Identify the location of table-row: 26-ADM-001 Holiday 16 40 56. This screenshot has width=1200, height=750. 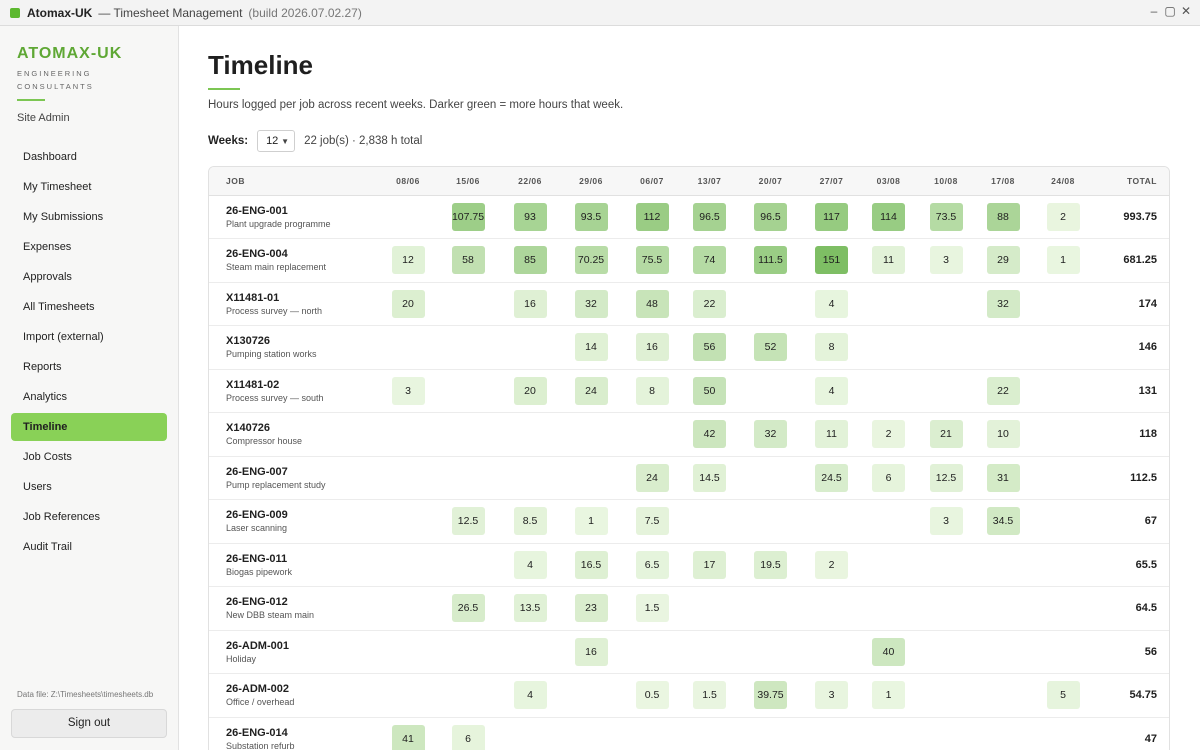
(689, 652).